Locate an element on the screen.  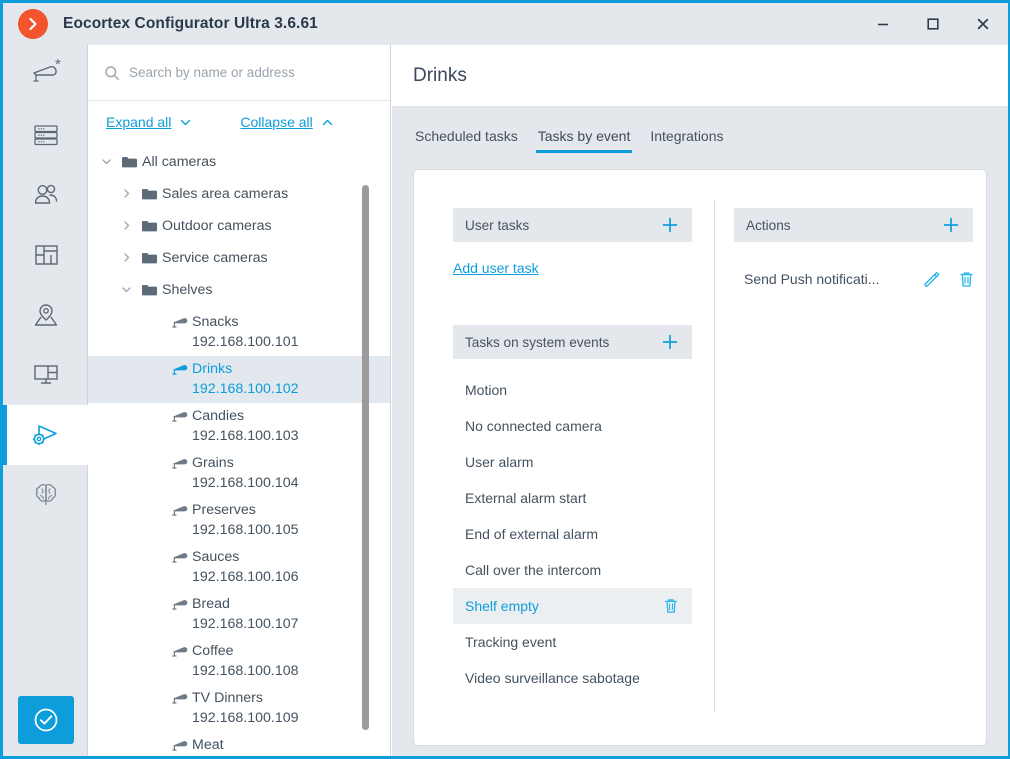
system-event-item: Call over the intercom is located at coordinates (572, 570).